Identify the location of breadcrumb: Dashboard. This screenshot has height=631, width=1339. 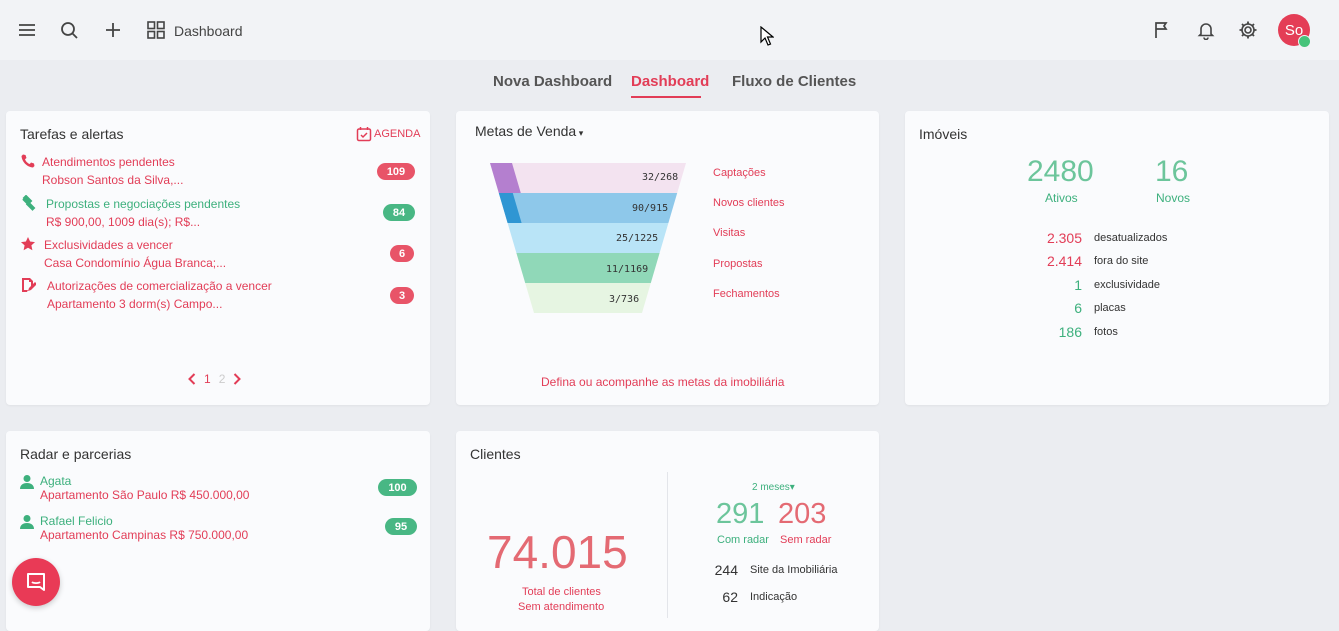
(208, 31).